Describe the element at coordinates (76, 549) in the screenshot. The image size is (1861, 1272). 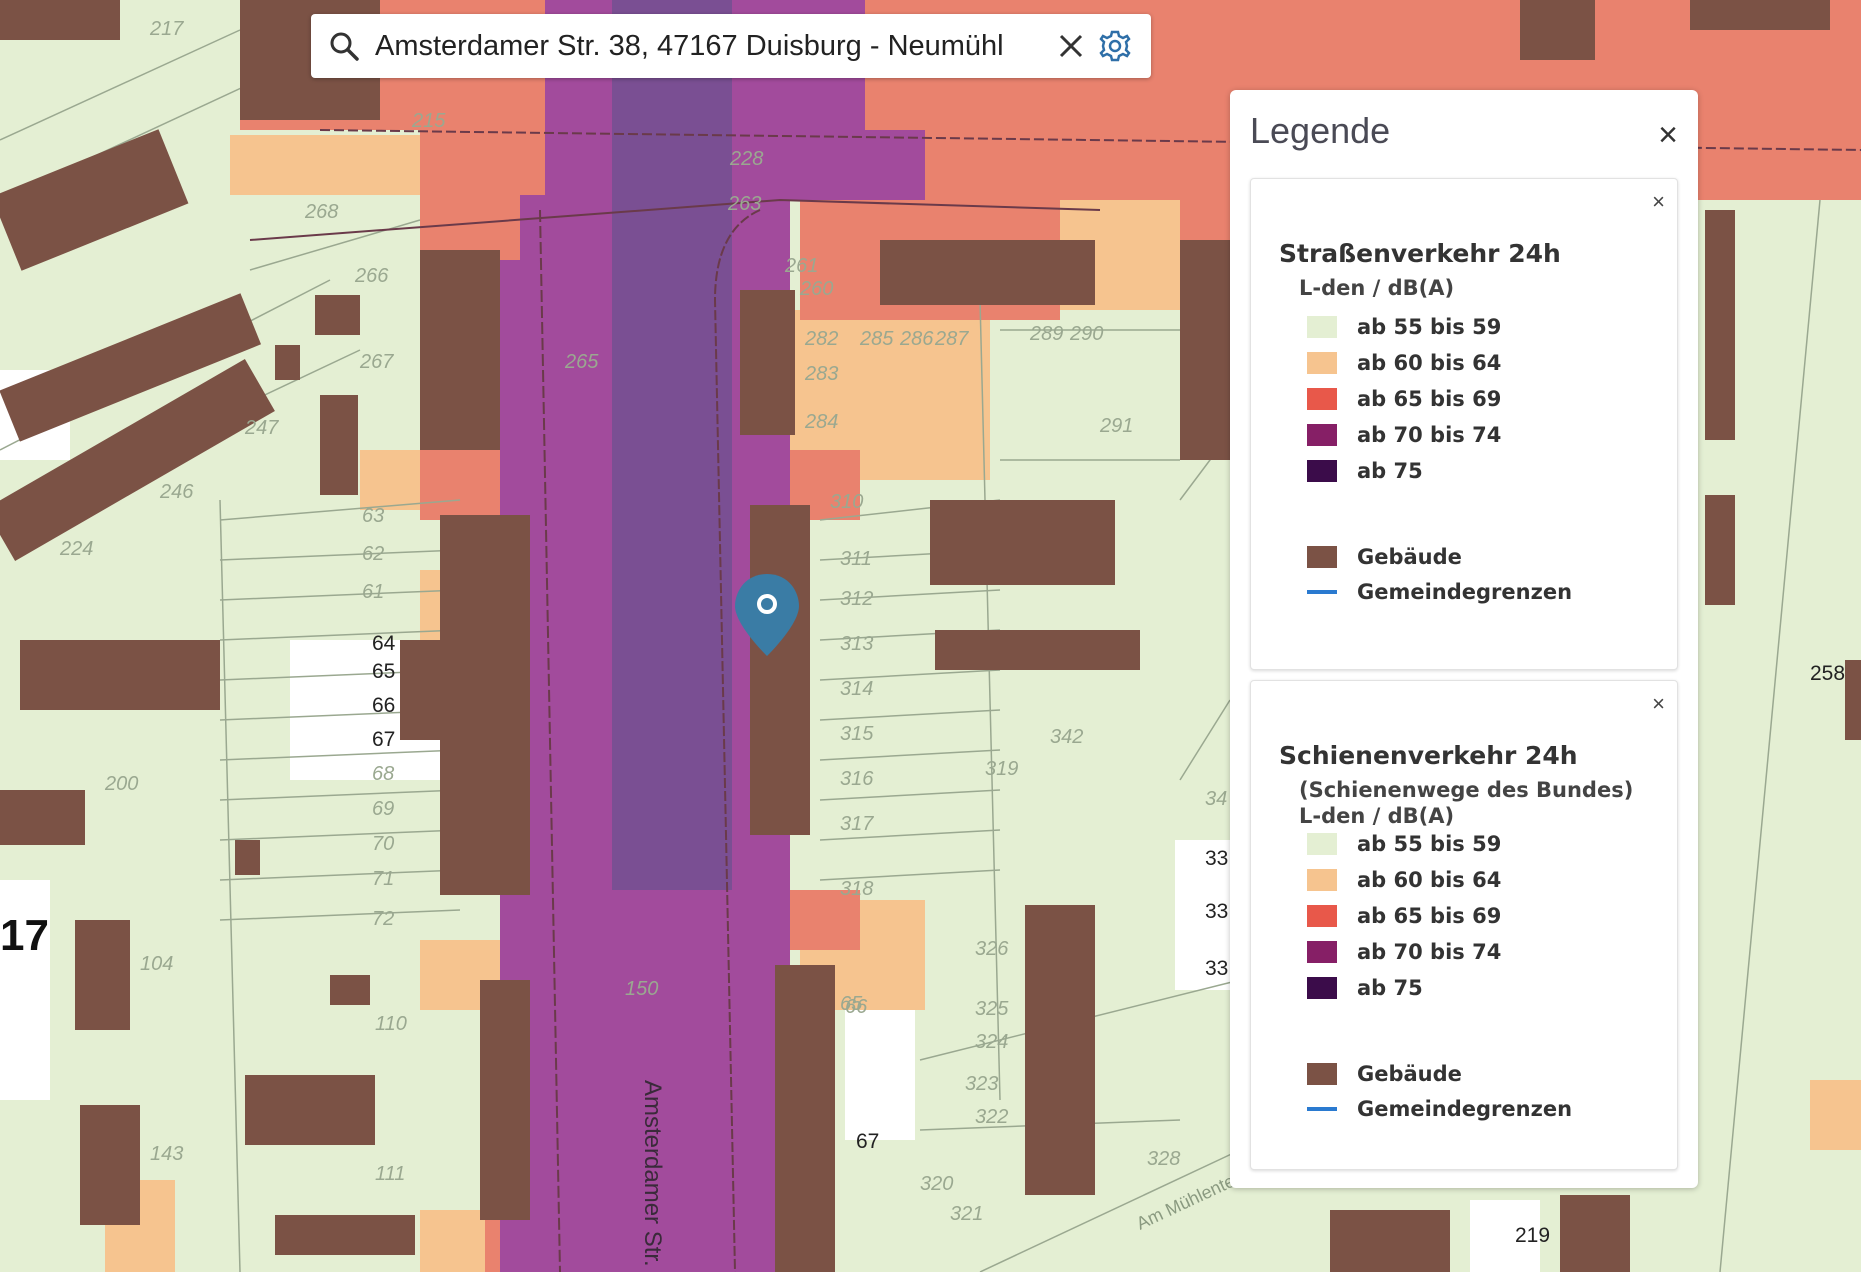
I see `parcel-number: 224` at that location.